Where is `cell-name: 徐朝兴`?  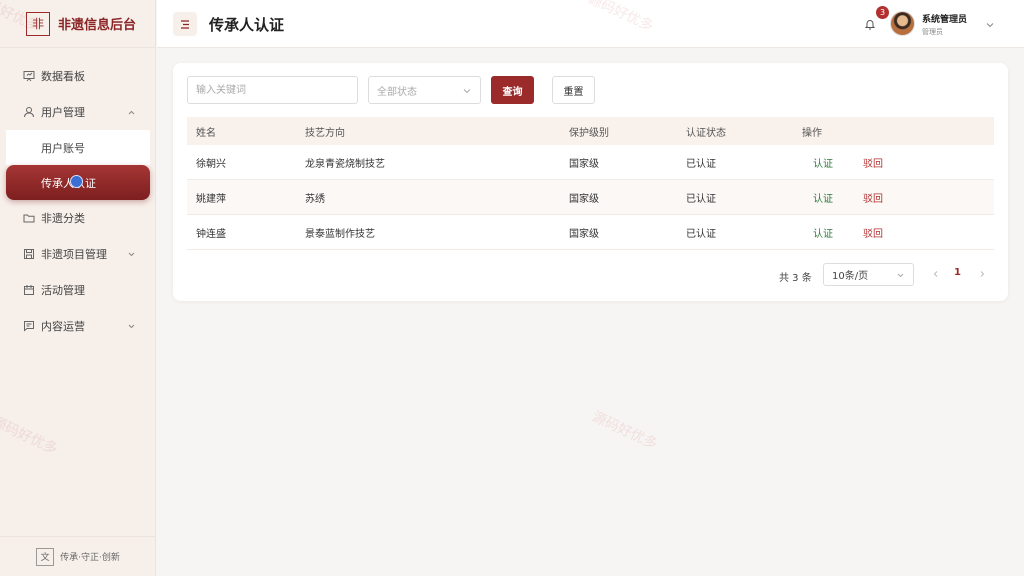 cell-name: 徐朝兴 is located at coordinates (211, 164).